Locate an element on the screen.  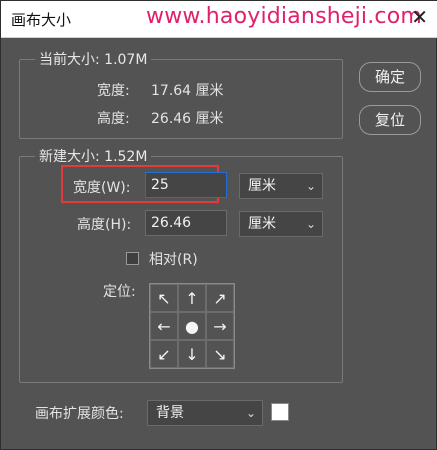
current-width-label: 宽度: is located at coordinates (113, 91).